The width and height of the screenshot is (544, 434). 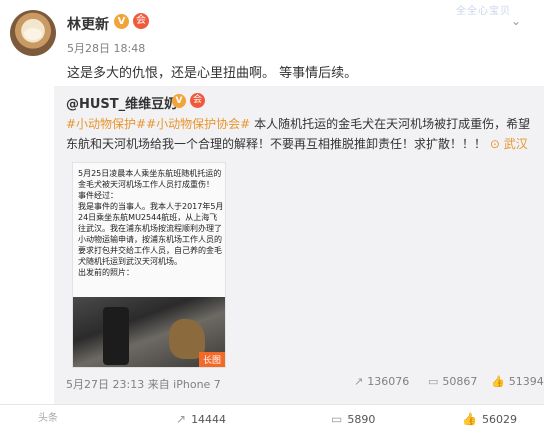 I want to click on comment-count: 5890, so click(x=361, y=419).